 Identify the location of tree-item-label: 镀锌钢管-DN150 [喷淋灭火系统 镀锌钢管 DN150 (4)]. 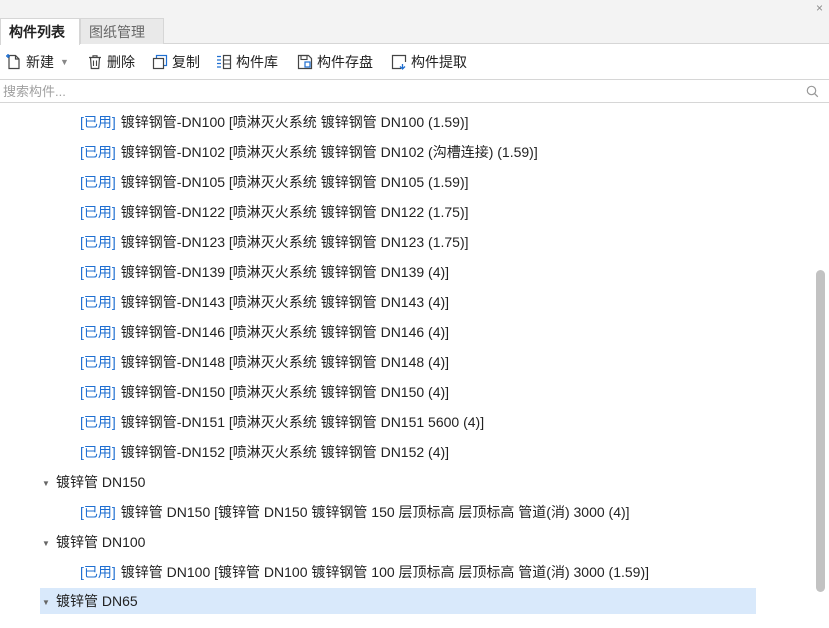
(285, 392).